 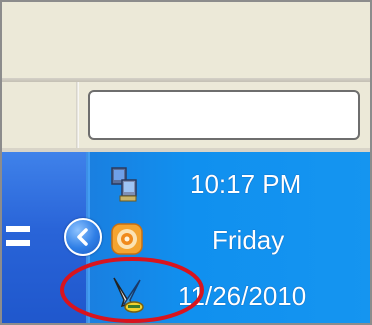 I want to click on safely-remove-hardware-icon, so click(x=129, y=294).